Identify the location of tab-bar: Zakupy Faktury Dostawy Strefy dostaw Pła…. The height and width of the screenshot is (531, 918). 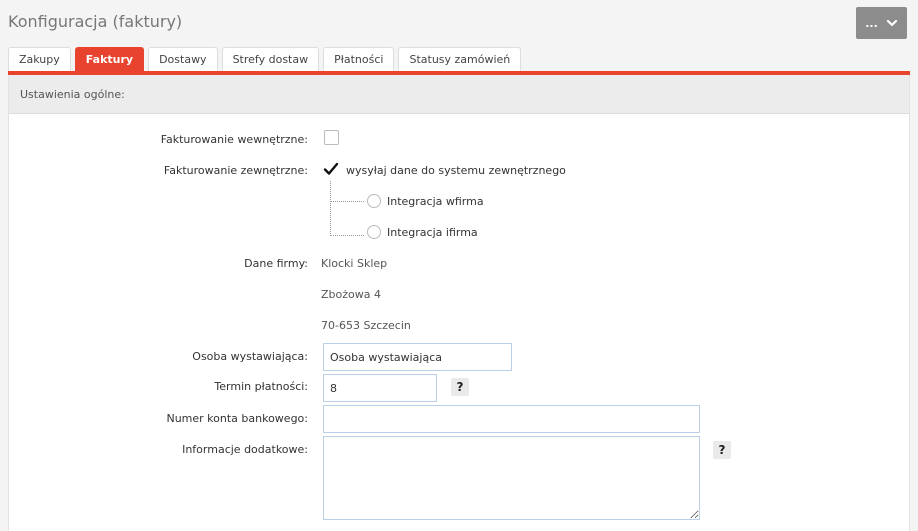
(265, 59).